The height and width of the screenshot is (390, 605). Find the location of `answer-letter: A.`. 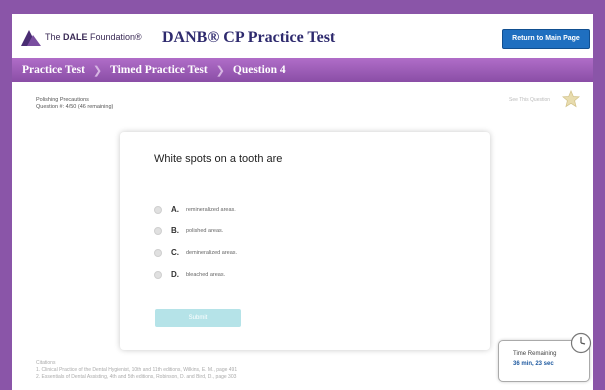

answer-letter: A. is located at coordinates (175, 209).